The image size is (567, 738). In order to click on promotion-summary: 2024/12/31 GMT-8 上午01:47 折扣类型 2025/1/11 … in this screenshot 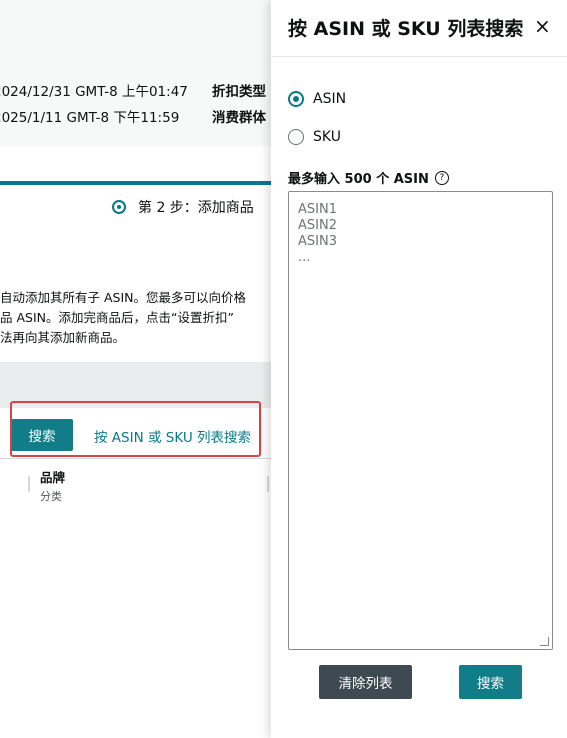, I will do `click(142, 73)`.